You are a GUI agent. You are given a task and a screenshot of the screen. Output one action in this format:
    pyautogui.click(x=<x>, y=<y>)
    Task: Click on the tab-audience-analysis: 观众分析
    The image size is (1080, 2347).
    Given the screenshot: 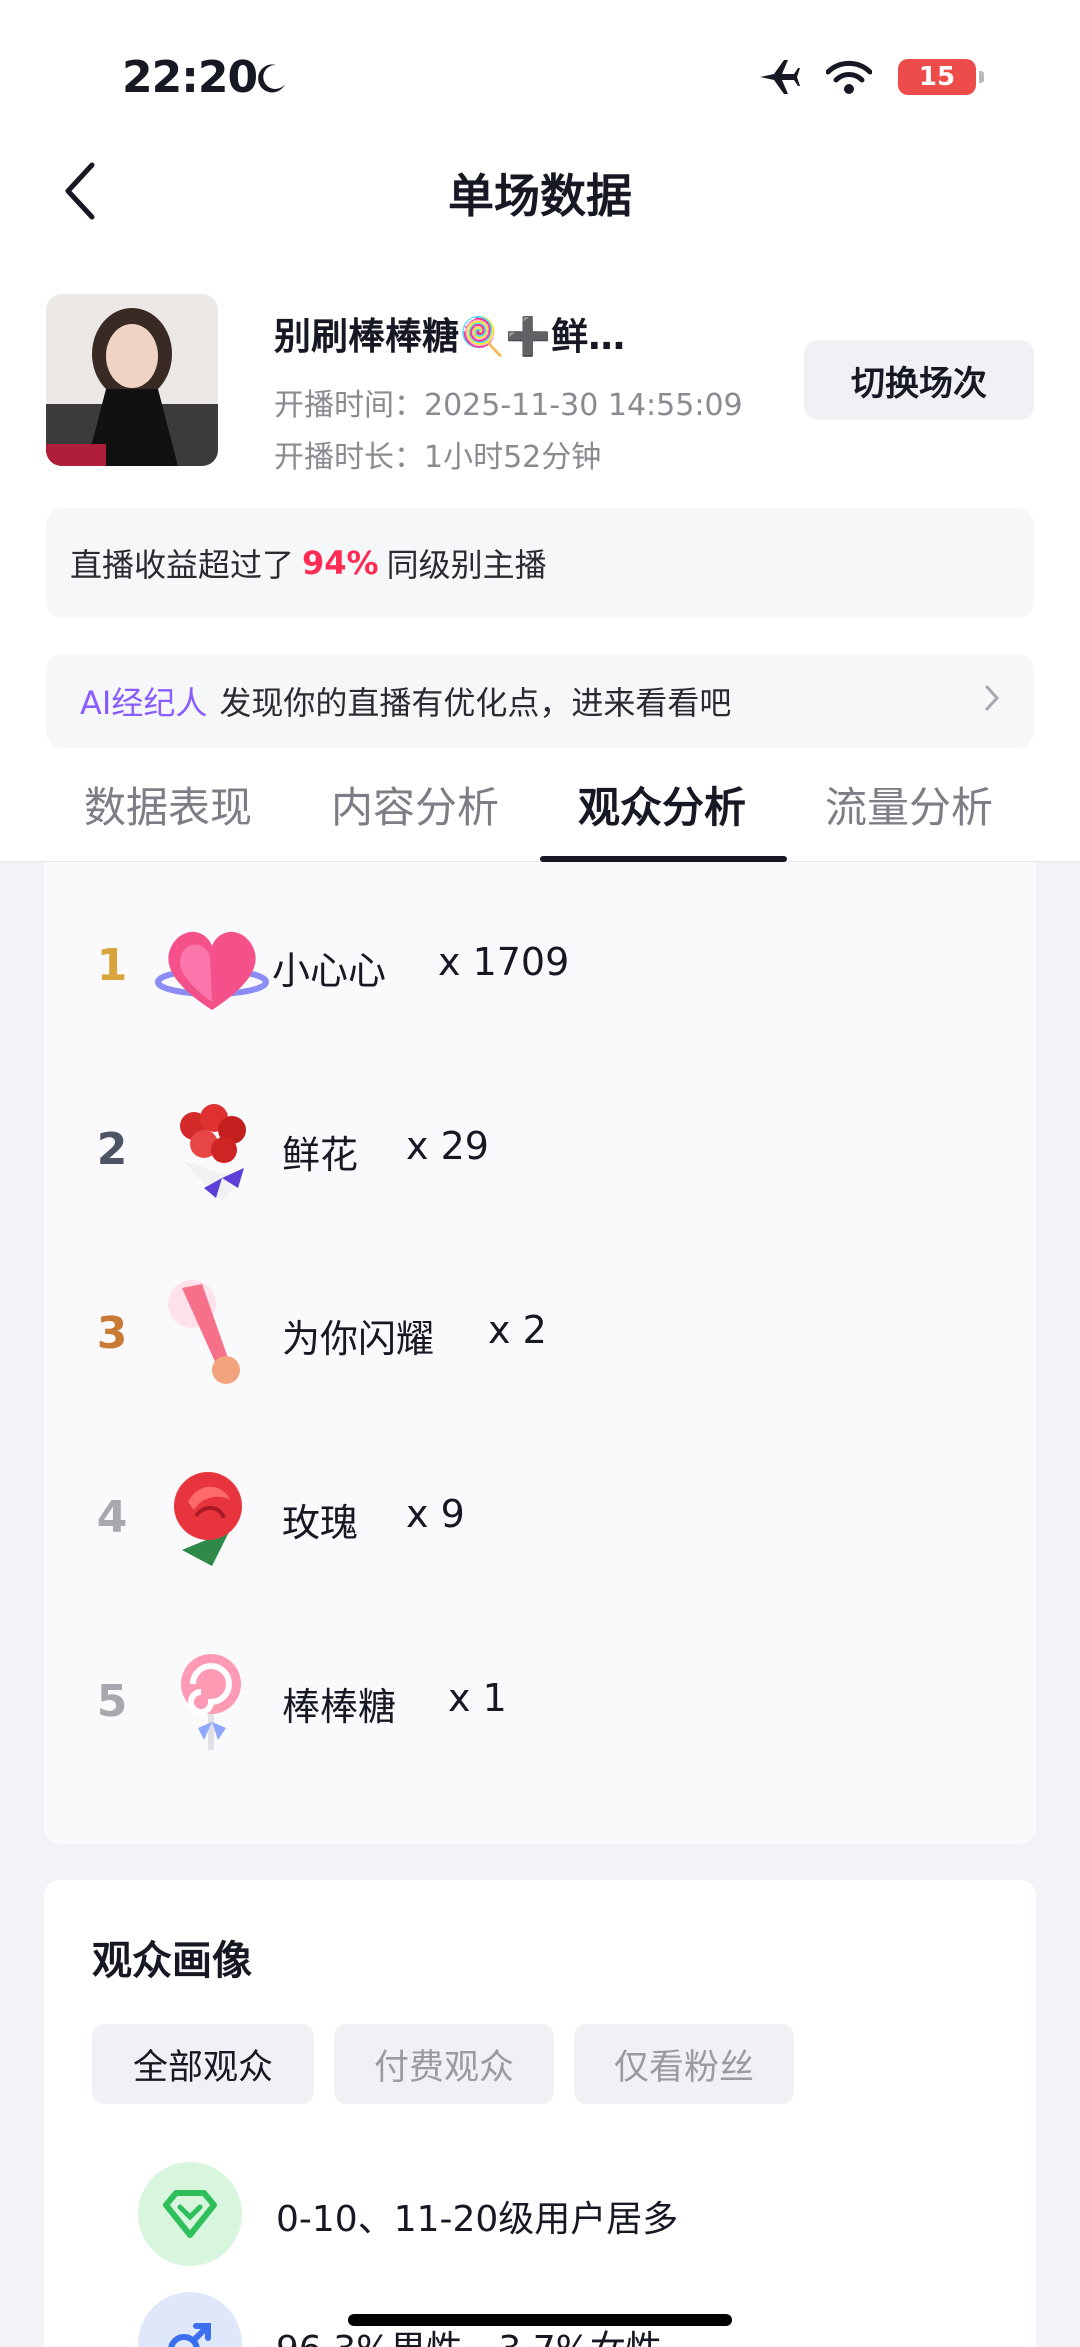 What is the action you would take?
    pyautogui.click(x=662, y=804)
    